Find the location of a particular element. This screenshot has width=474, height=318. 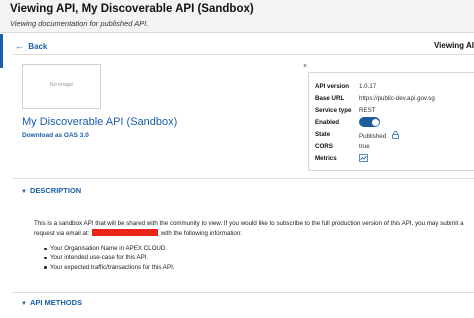

arrow-left-icon: ← is located at coordinates (19, 46).